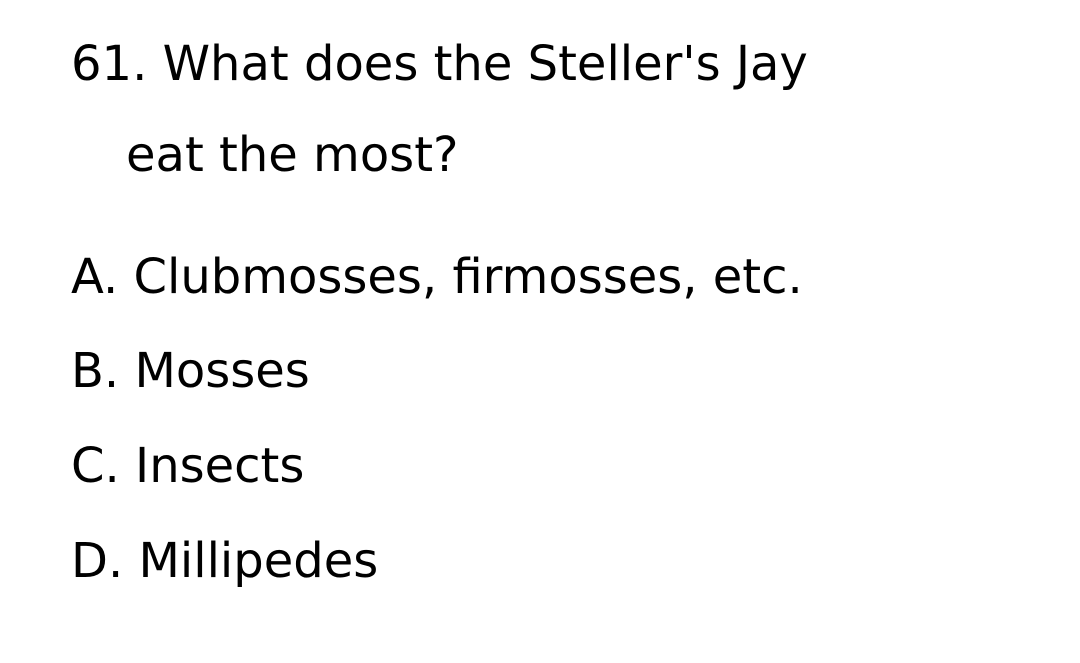  What do you see at coordinates (437, 277) in the screenshot?
I see `option-a: A. Clubmosses, firmosses, etc.` at bounding box center [437, 277].